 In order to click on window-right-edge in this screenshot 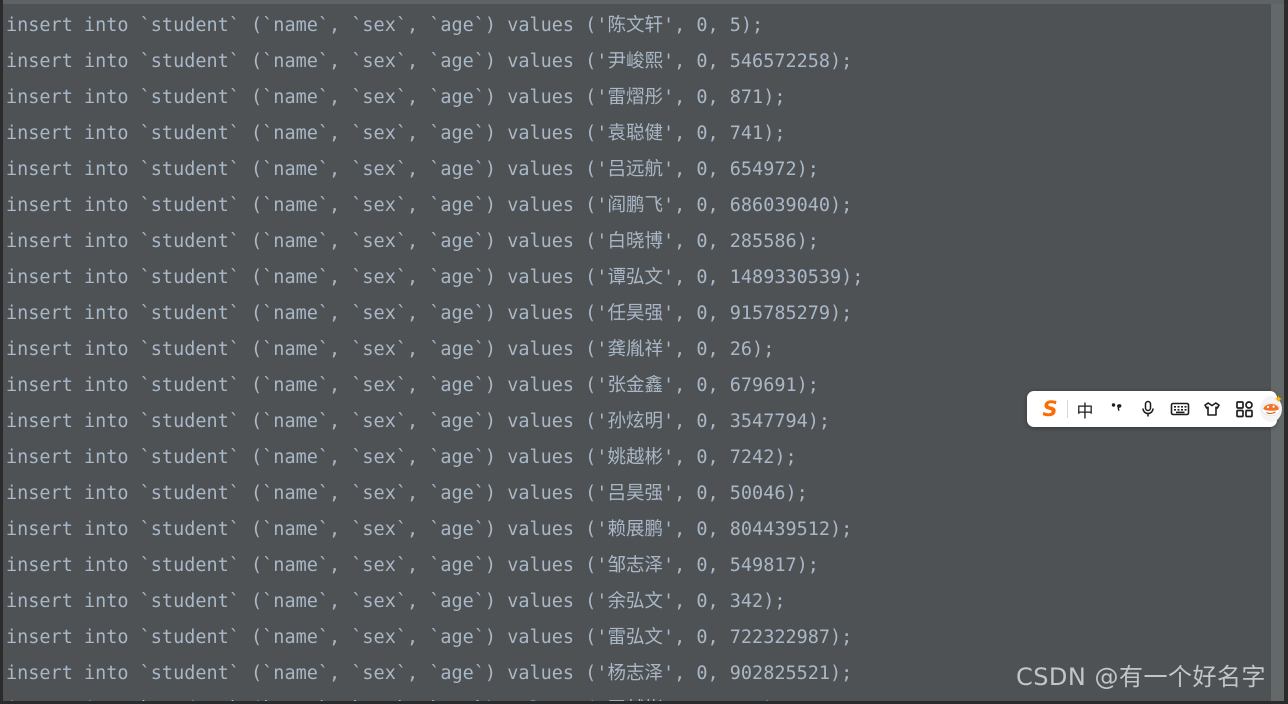, I will do `click(1286, 352)`.